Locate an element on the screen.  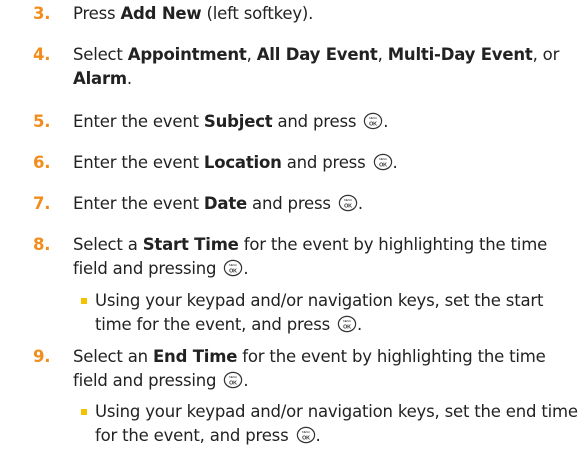
step-number: 9. is located at coordinates (42, 356).